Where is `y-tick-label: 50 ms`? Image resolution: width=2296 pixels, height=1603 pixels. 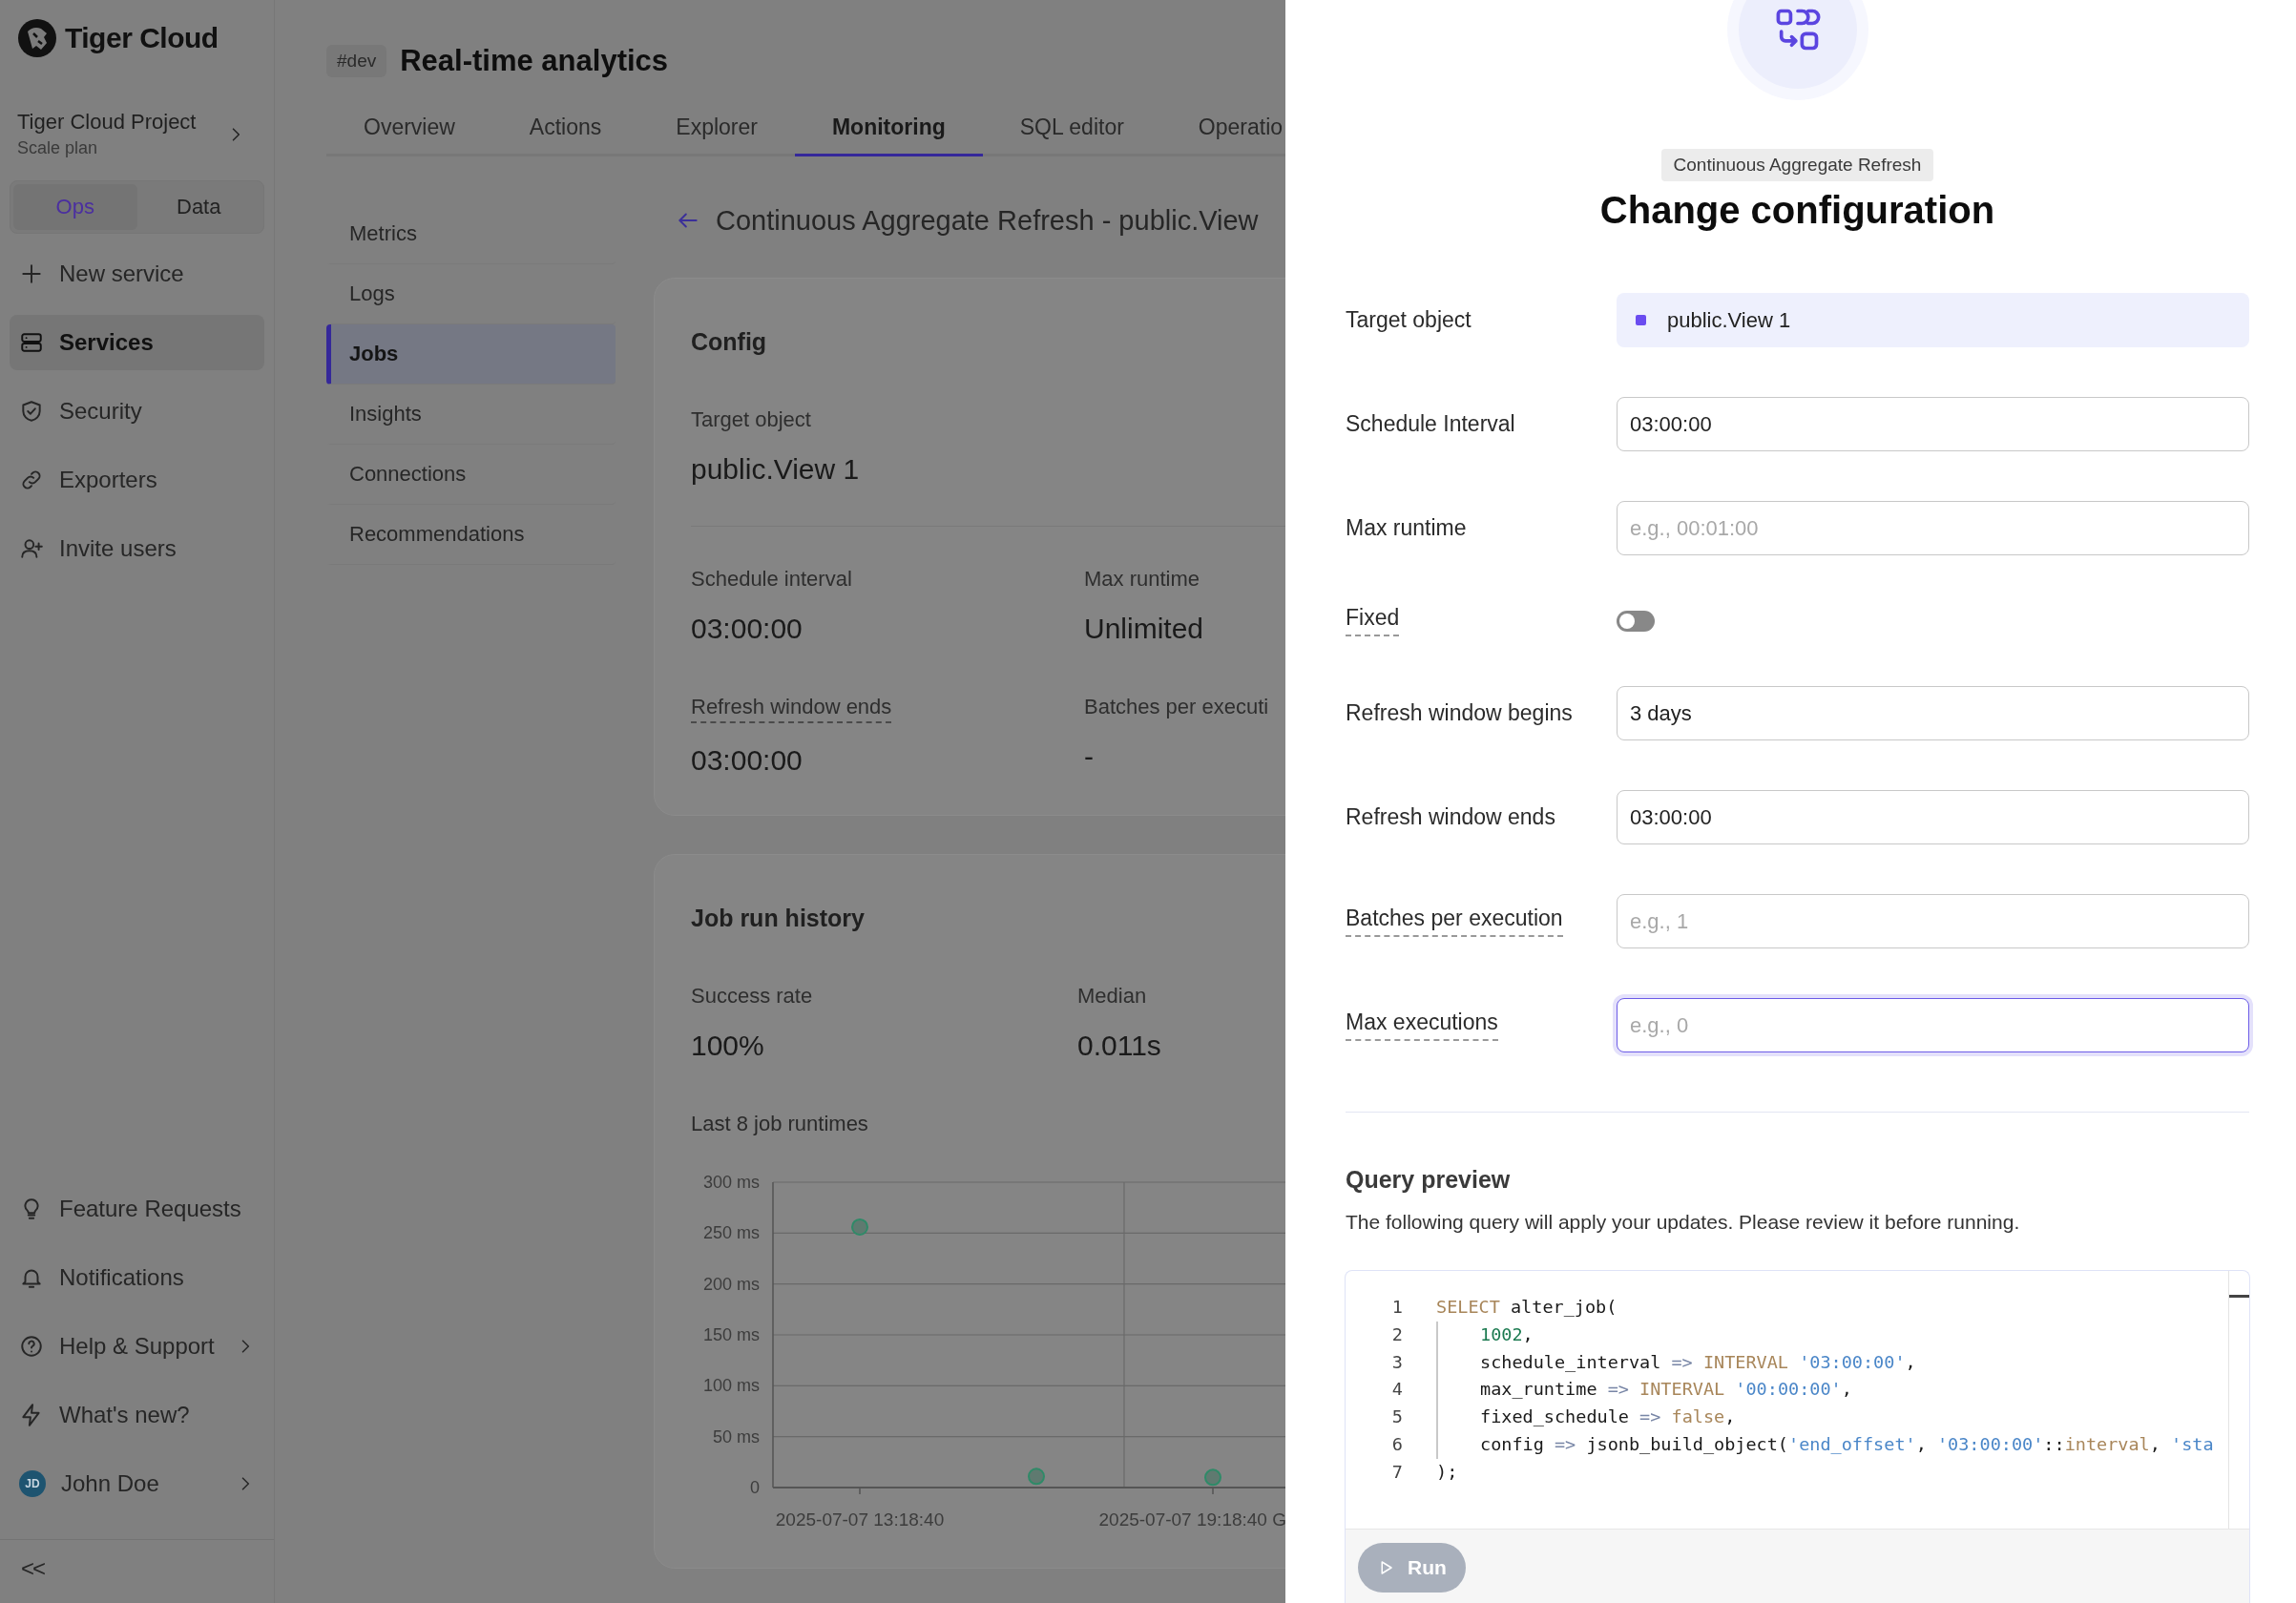
y-tick-label: 50 ms is located at coordinates (736, 1436).